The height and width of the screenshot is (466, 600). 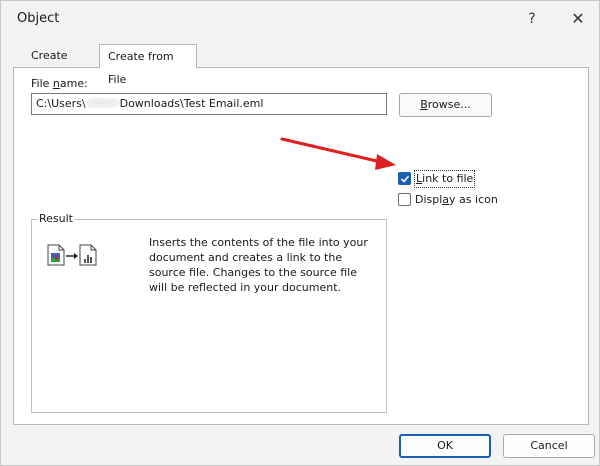 What do you see at coordinates (300, 19) in the screenshot?
I see `title-bar: Object ? ✕` at bounding box center [300, 19].